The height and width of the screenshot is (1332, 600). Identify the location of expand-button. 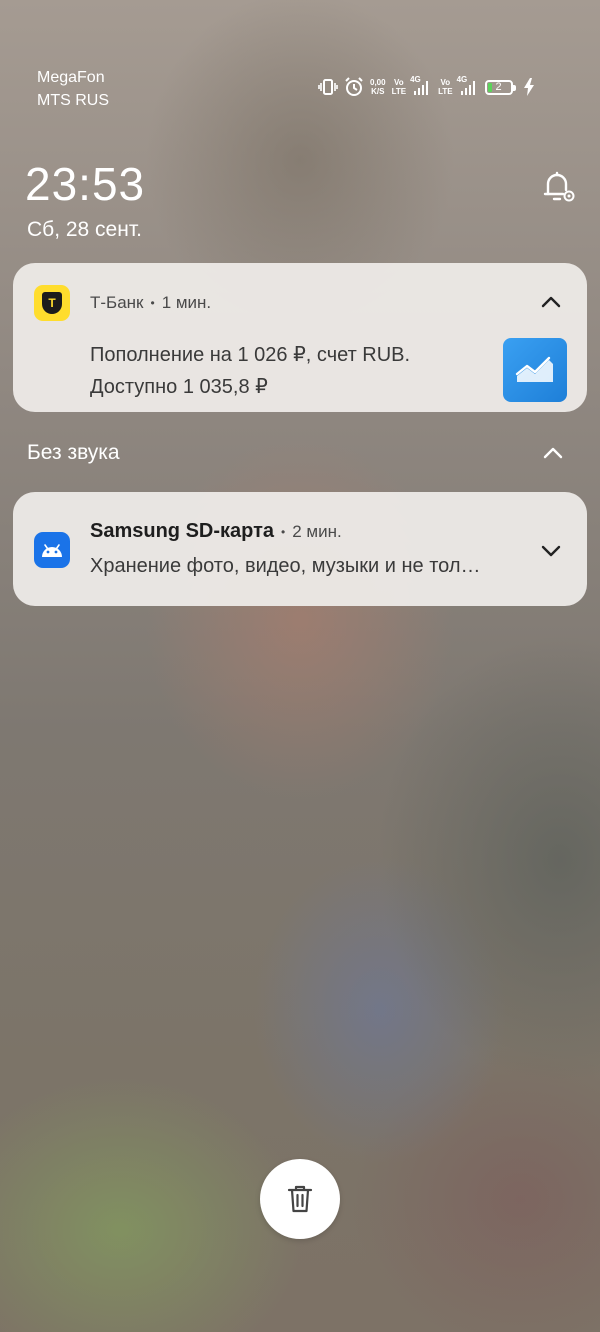
(551, 551).